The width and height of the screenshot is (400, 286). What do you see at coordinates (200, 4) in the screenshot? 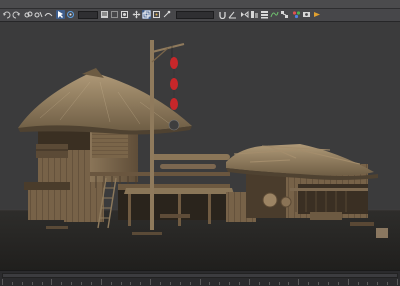
I see `menu-bar` at bounding box center [200, 4].